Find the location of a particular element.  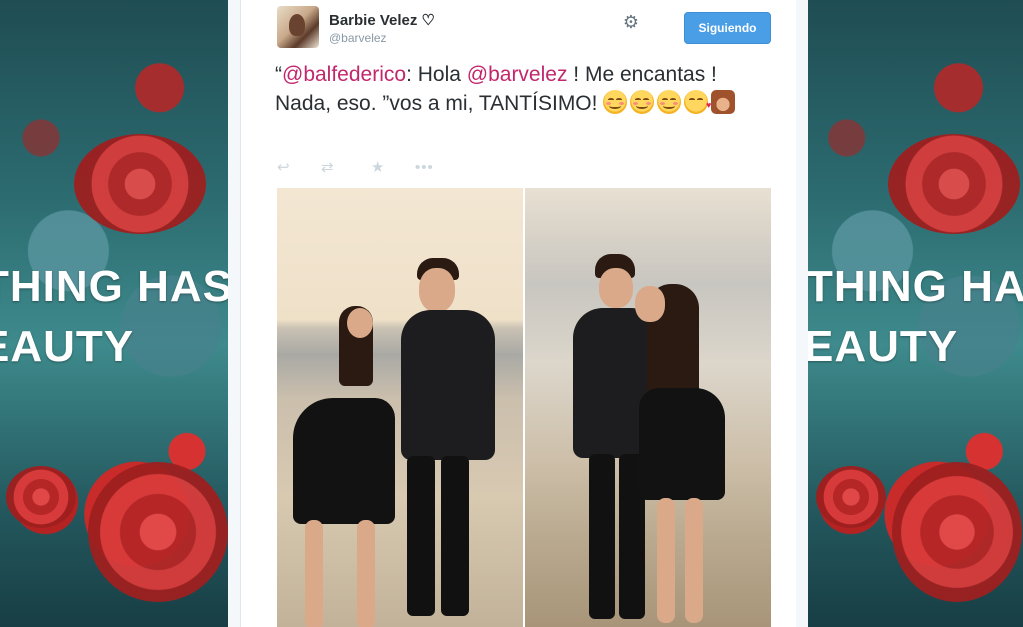

tweet-text-part: : Hola is located at coordinates (436, 74).